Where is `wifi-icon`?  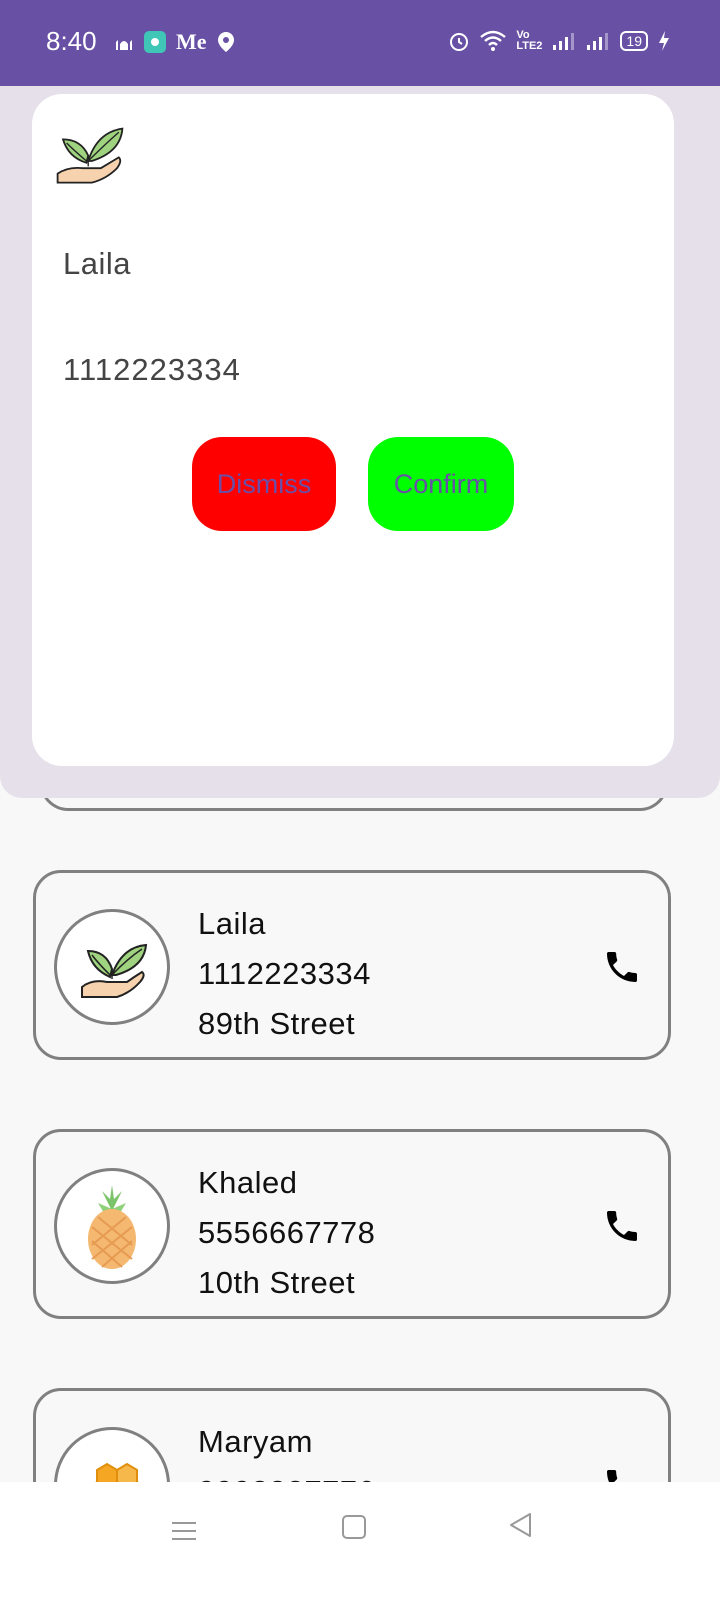 wifi-icon is located at coordinates (493, 40).